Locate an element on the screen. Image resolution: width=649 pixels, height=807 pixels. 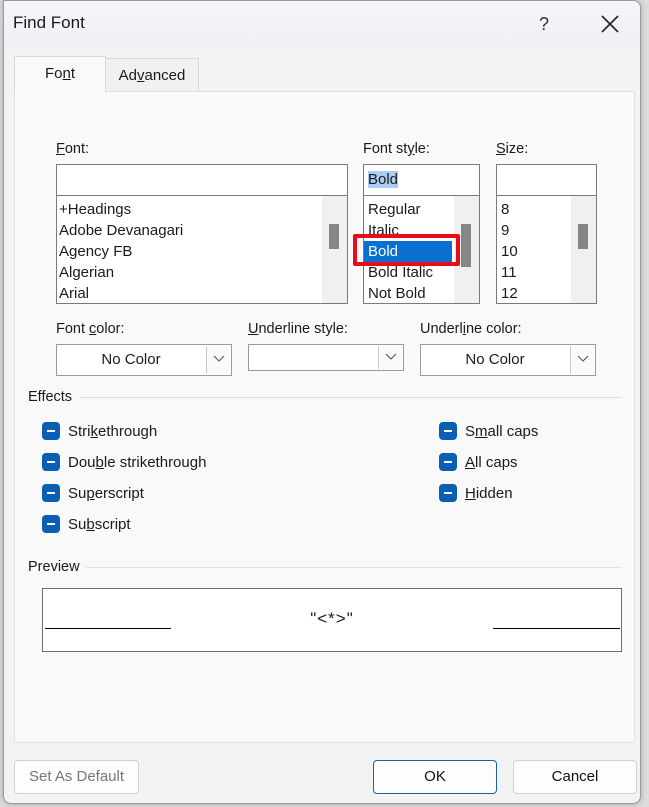
effects-heading: Effects is located at coordinates (50, 397).